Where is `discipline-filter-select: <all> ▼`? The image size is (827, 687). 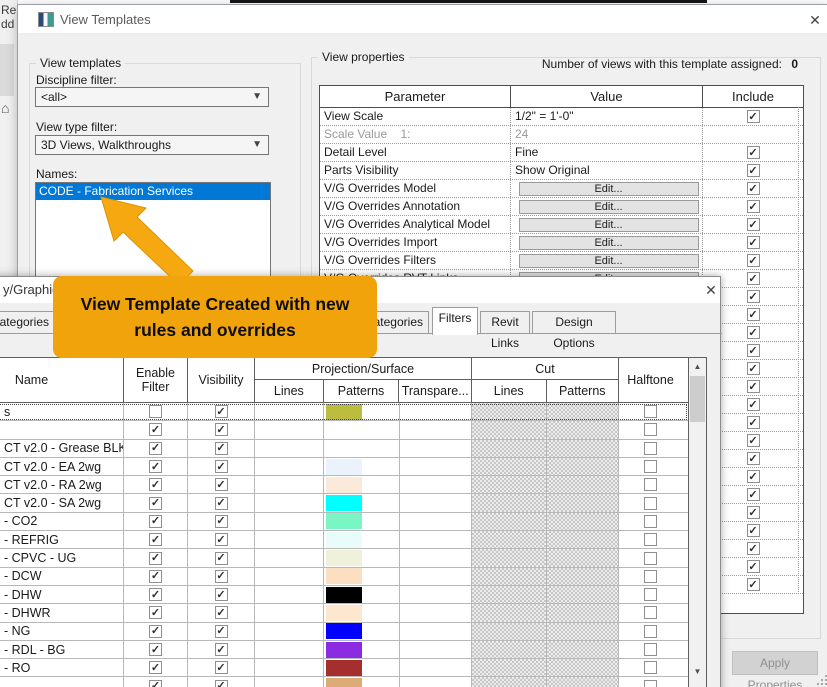
discipline-filter-select: <all> ▼ is located at coordinates (152, 97).